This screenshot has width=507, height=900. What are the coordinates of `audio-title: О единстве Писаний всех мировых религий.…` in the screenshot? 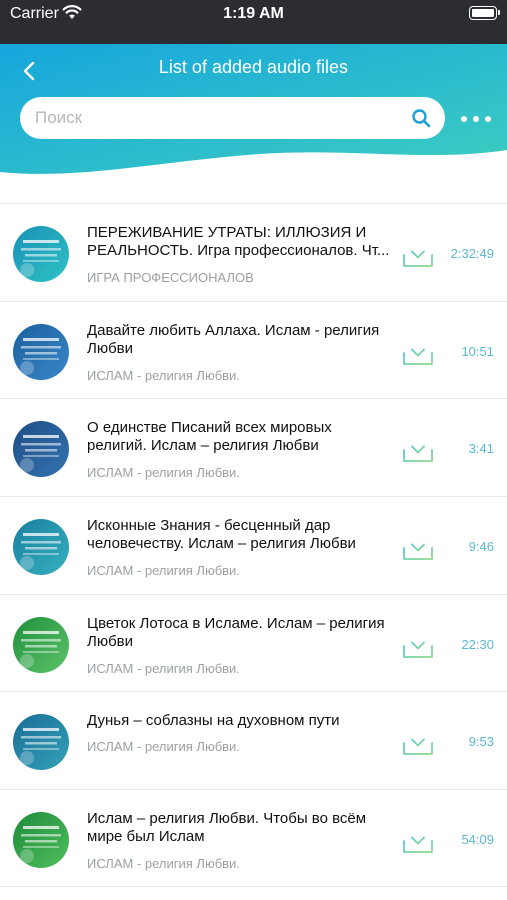 It's located at (209, 437).